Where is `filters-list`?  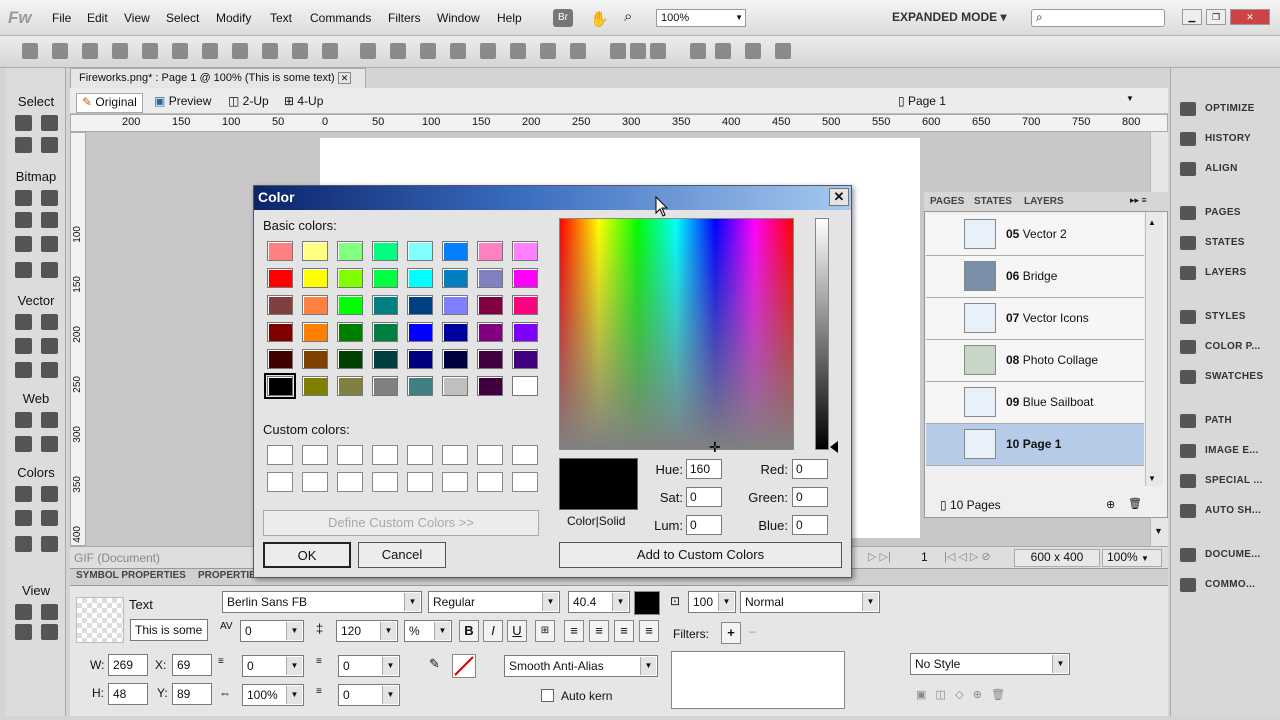
filters-list is located at coordinates (758, 680).